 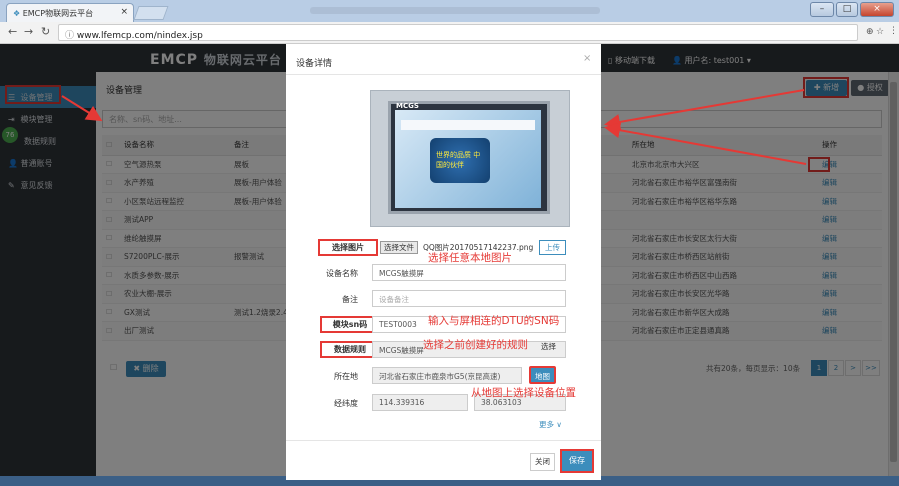 I want to click on arrow-to-search, so click(x=82, y=108).